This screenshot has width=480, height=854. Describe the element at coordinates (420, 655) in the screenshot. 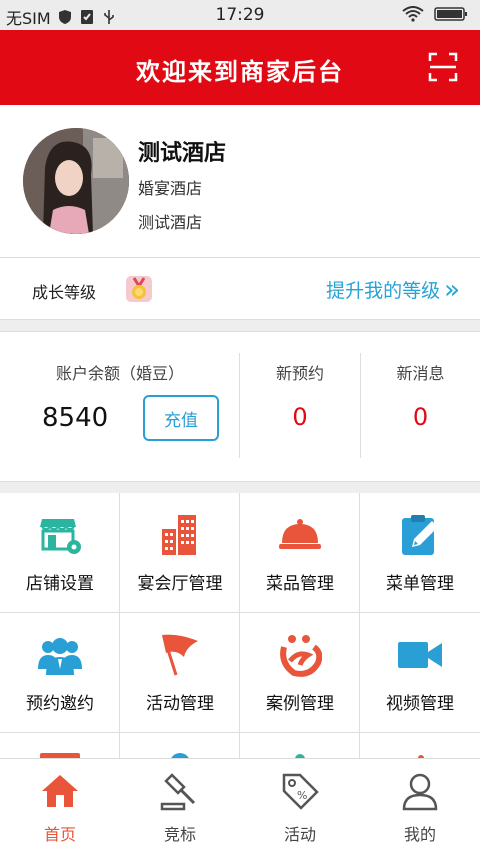

I see `video-icon` at that location.